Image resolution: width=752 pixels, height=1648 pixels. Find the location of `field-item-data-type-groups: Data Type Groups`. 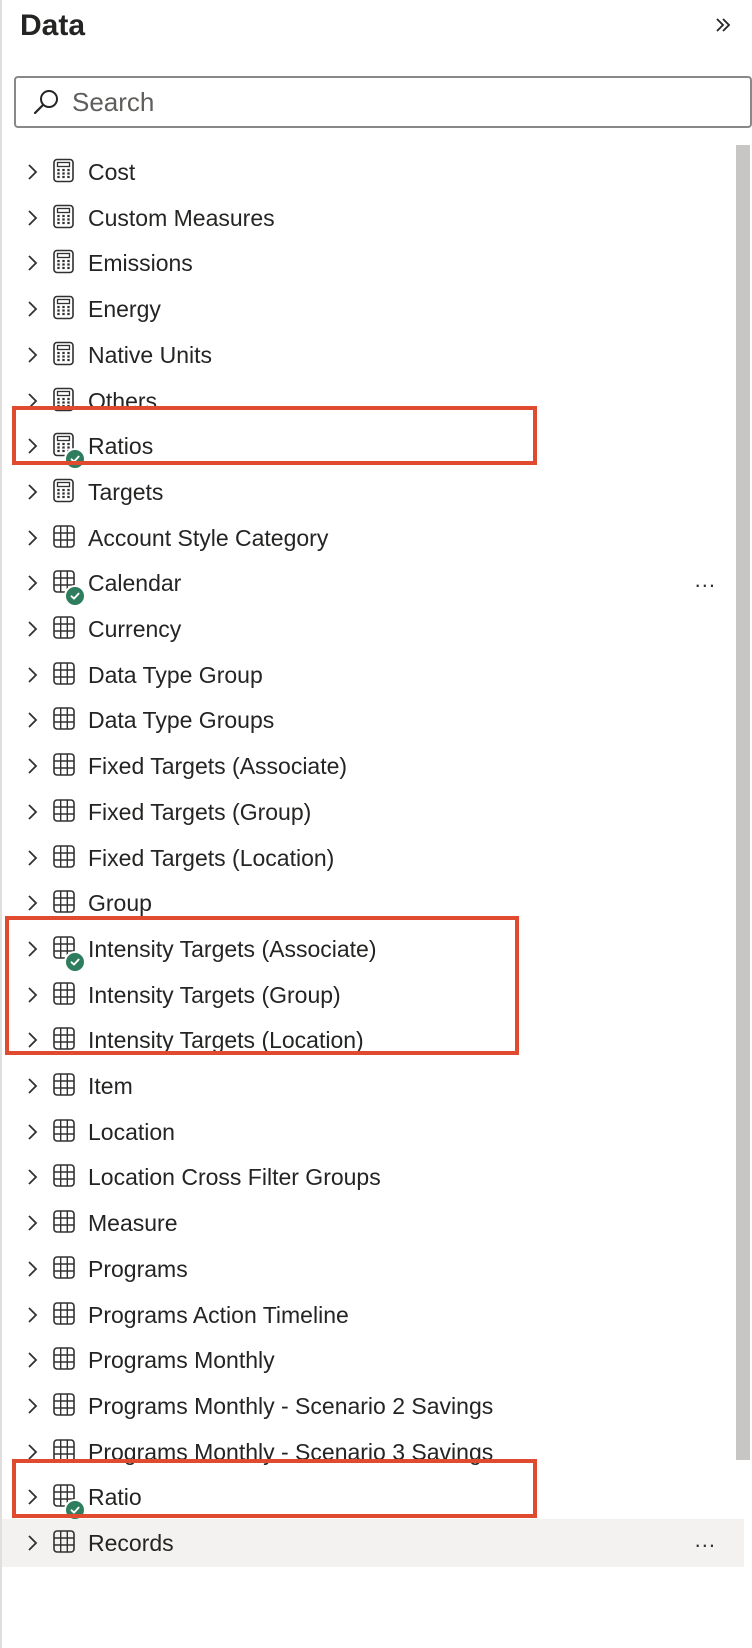

field-item-data-type-groups: Data Type Groups is located at coordinates (373, 720).